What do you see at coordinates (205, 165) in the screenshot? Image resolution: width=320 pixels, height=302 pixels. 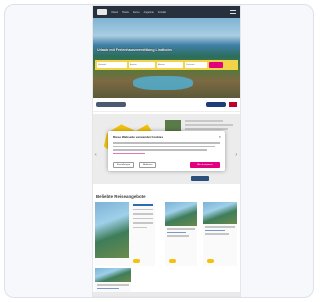 I see `accept-button: Alle akzeptieren` at bounding box center [205, 165].